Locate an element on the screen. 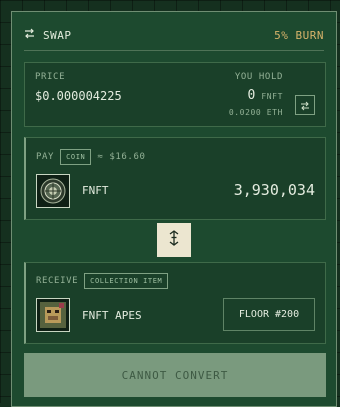 The height and width of the screenshot is (407, 340). burn-label: 5% BURN is located at coordinates (299, 35).